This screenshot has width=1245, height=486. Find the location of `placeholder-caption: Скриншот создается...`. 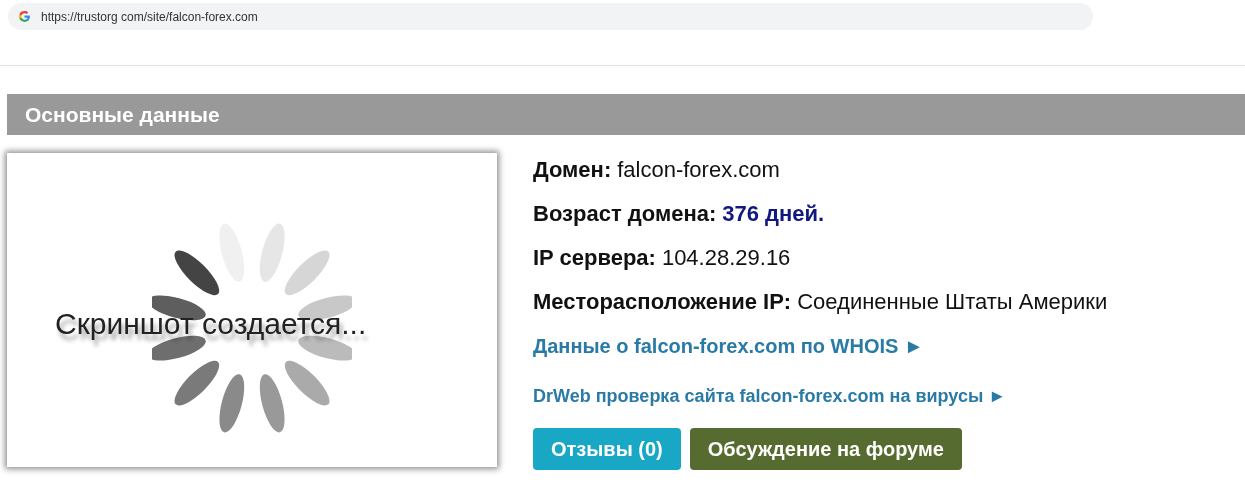

placeholder-caption: Скриншот создается... is located at coordinates (211, 324).